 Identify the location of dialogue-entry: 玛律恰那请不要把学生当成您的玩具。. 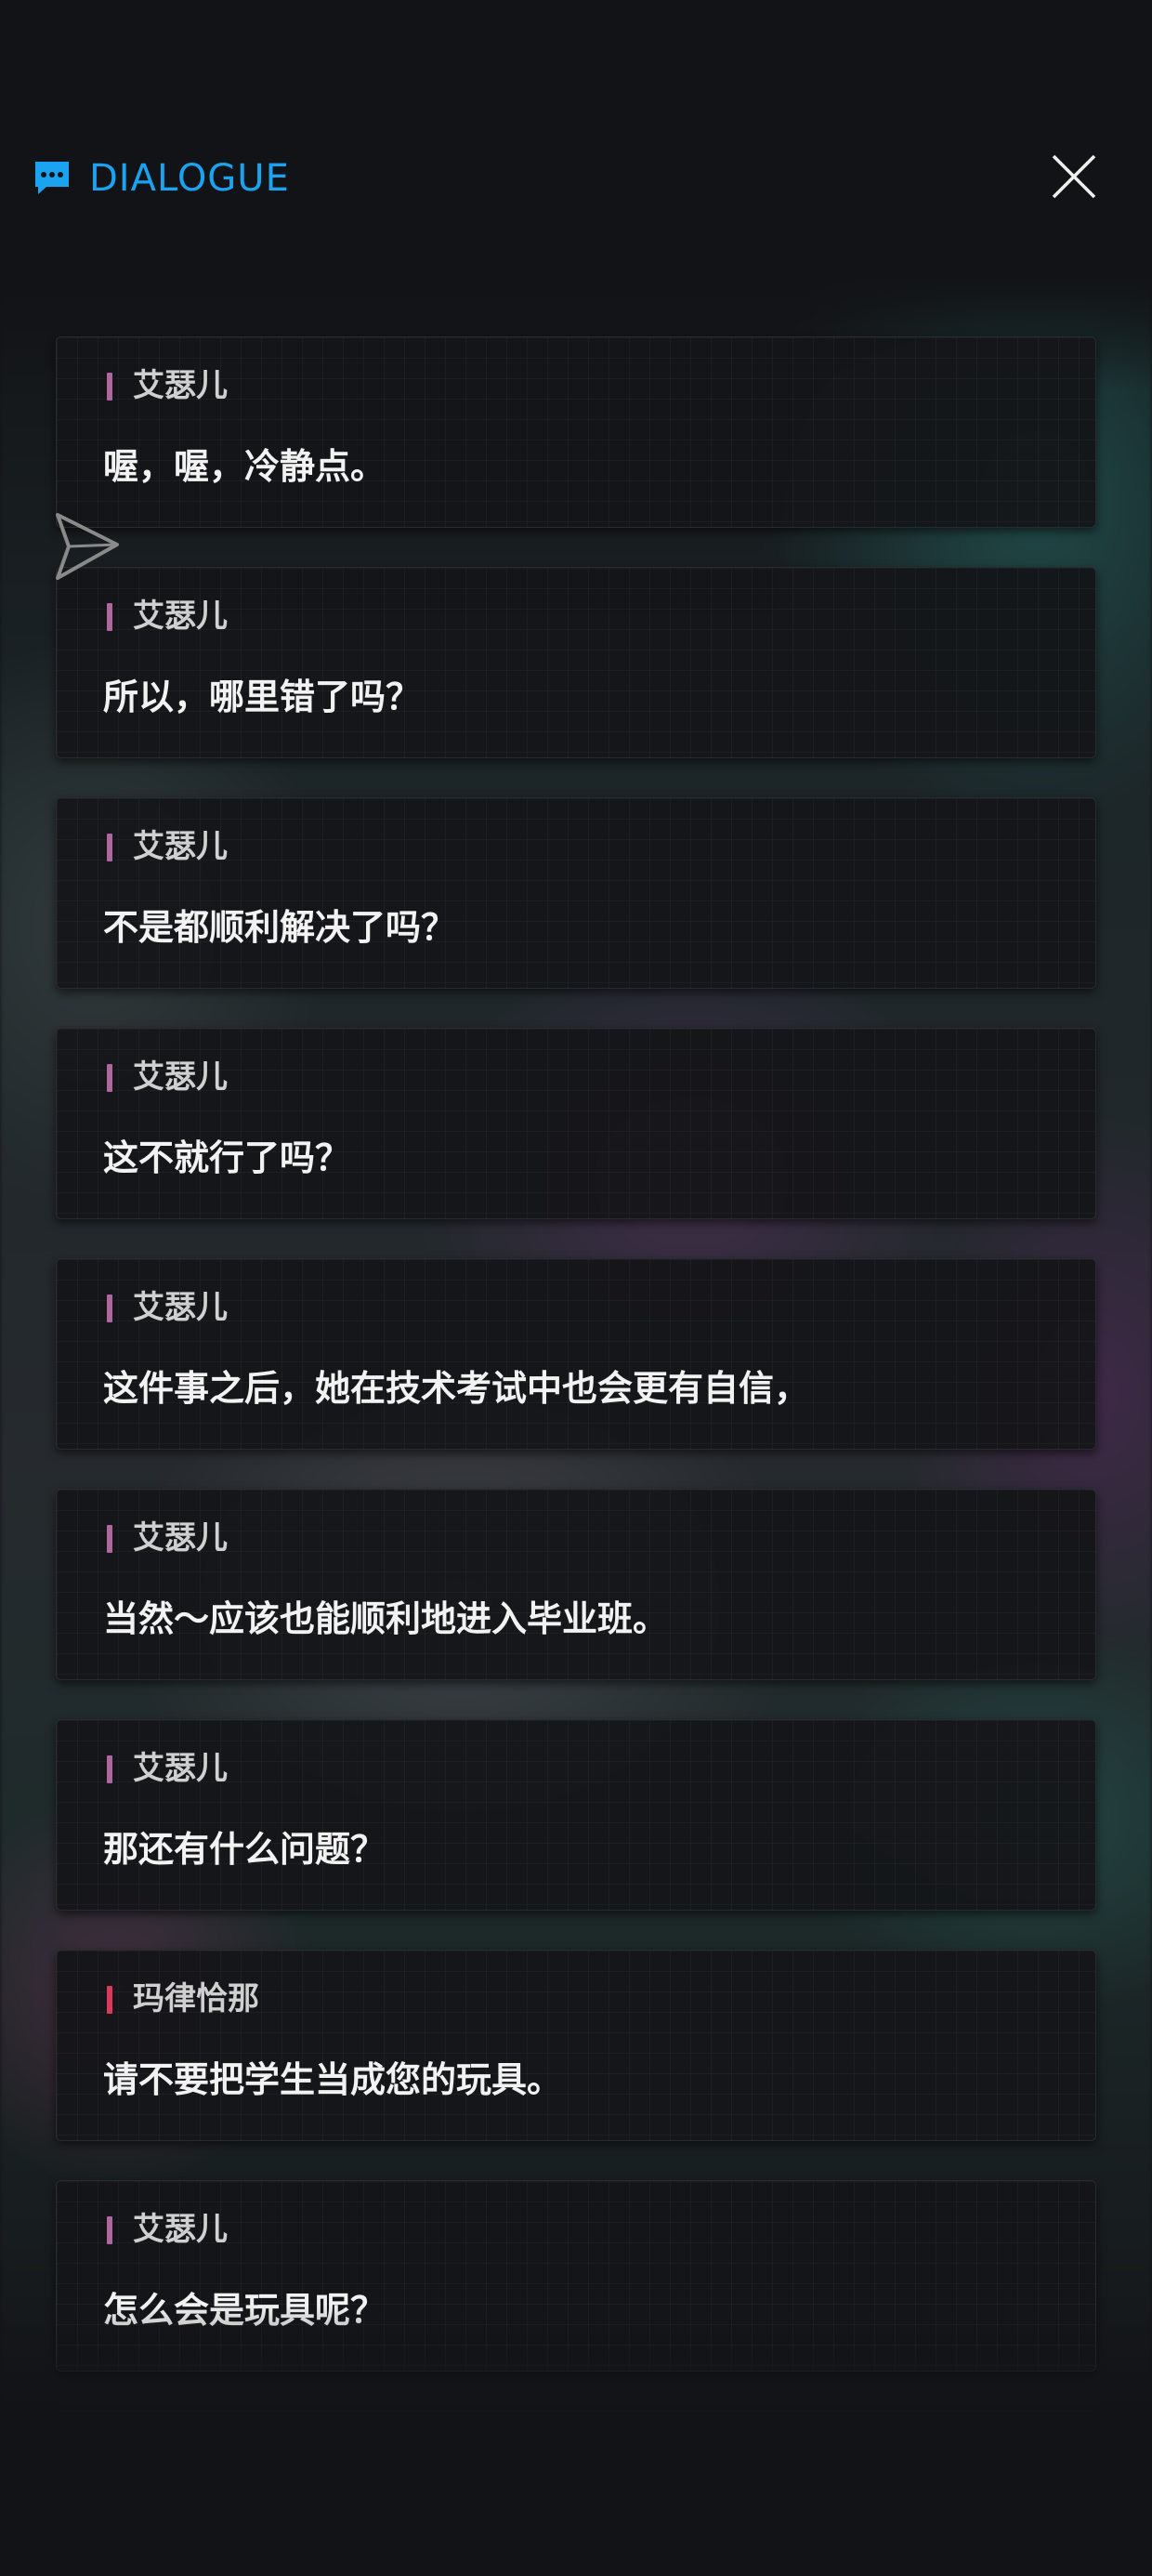
(576, 2045).